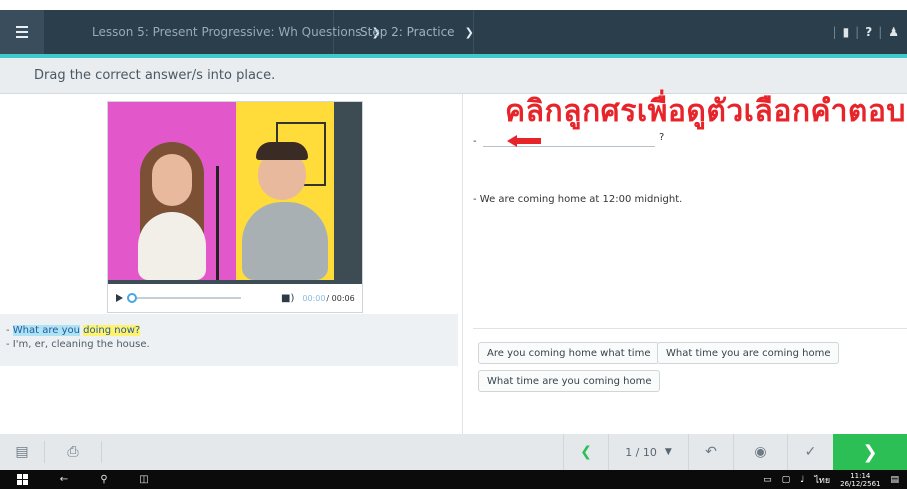 The image size is (907, 489). Describe the element at coordinates (569, 381) in the screenshot. I see `option-3: What time are you coming home` at that location.